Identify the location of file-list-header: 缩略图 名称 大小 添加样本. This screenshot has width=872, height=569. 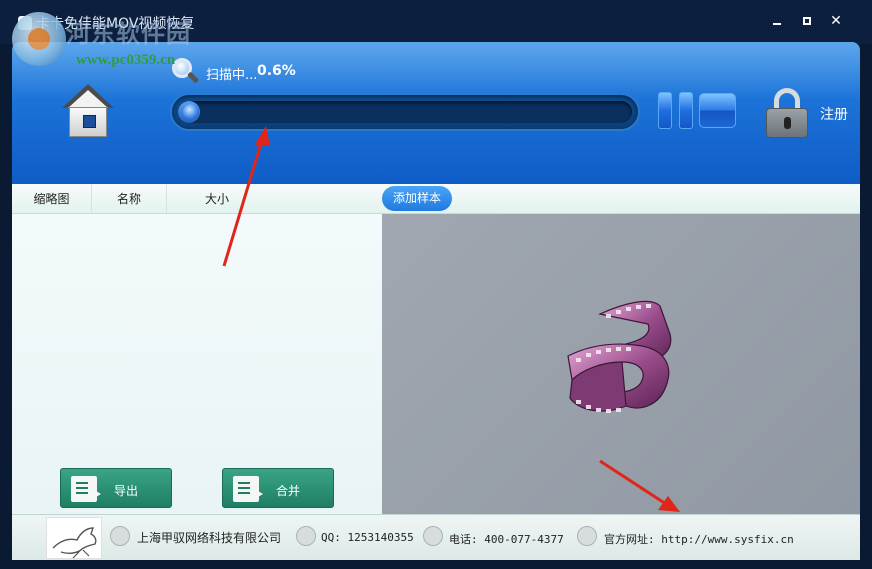
(436, 199).